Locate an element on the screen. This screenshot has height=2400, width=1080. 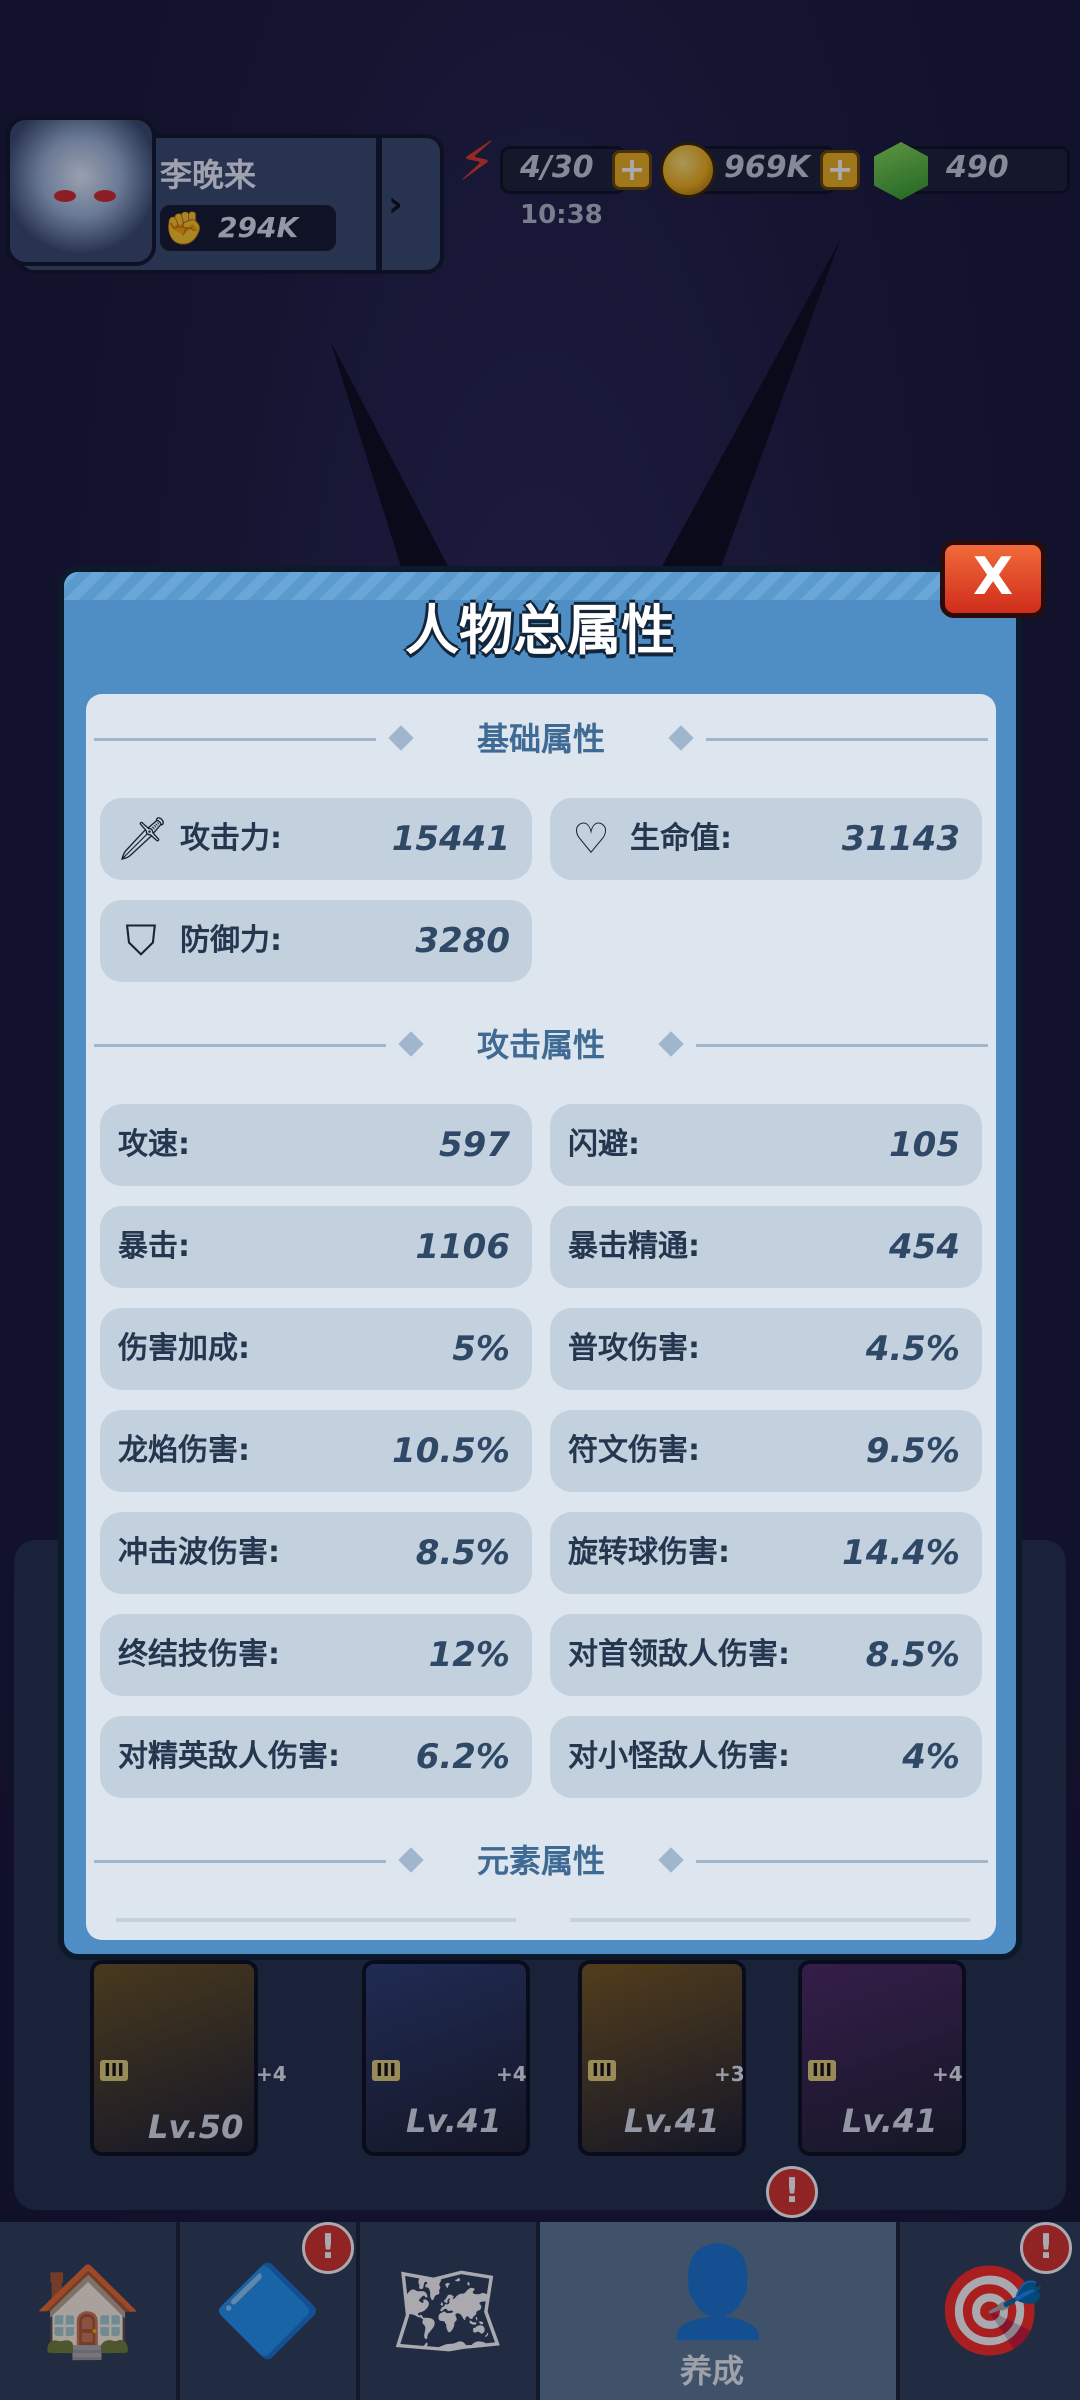
stat-label: 暴击精通: is located at coordinates (634, 1246).